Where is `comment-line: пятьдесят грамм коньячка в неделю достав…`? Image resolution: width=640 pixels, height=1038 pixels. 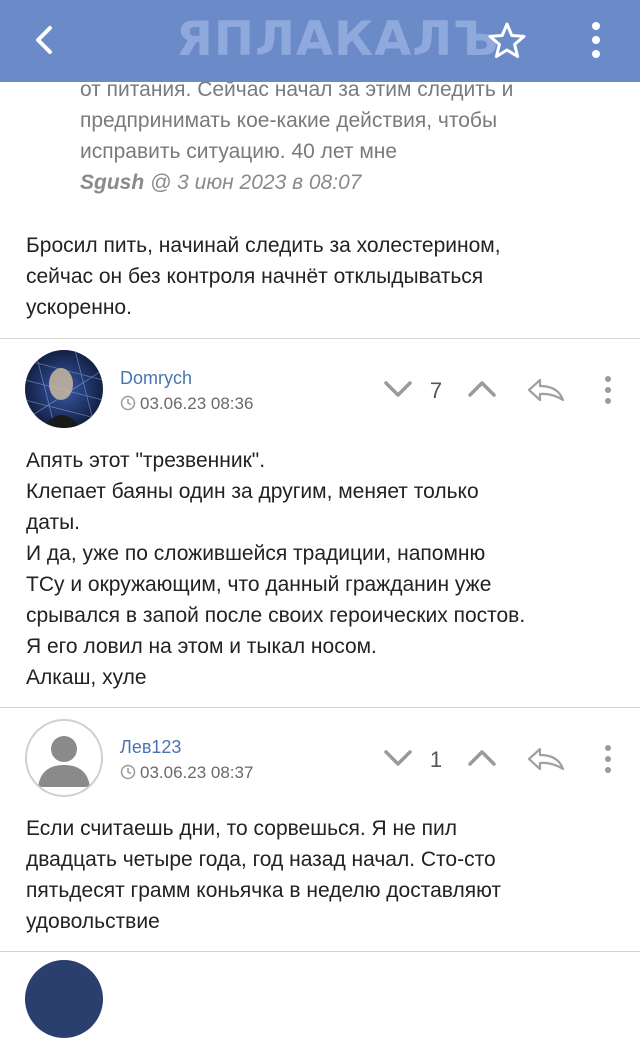
comment-line: пятьдесят грамм коньячка в неделю достав… is located at coordinates (263, 890).